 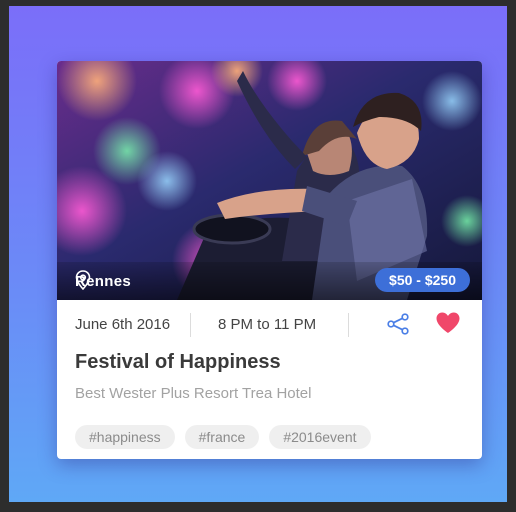 What do you see at coordinates (222, 437) in the screenshot?
I see `tag-chip: #france` at bounding box center [222, 437].